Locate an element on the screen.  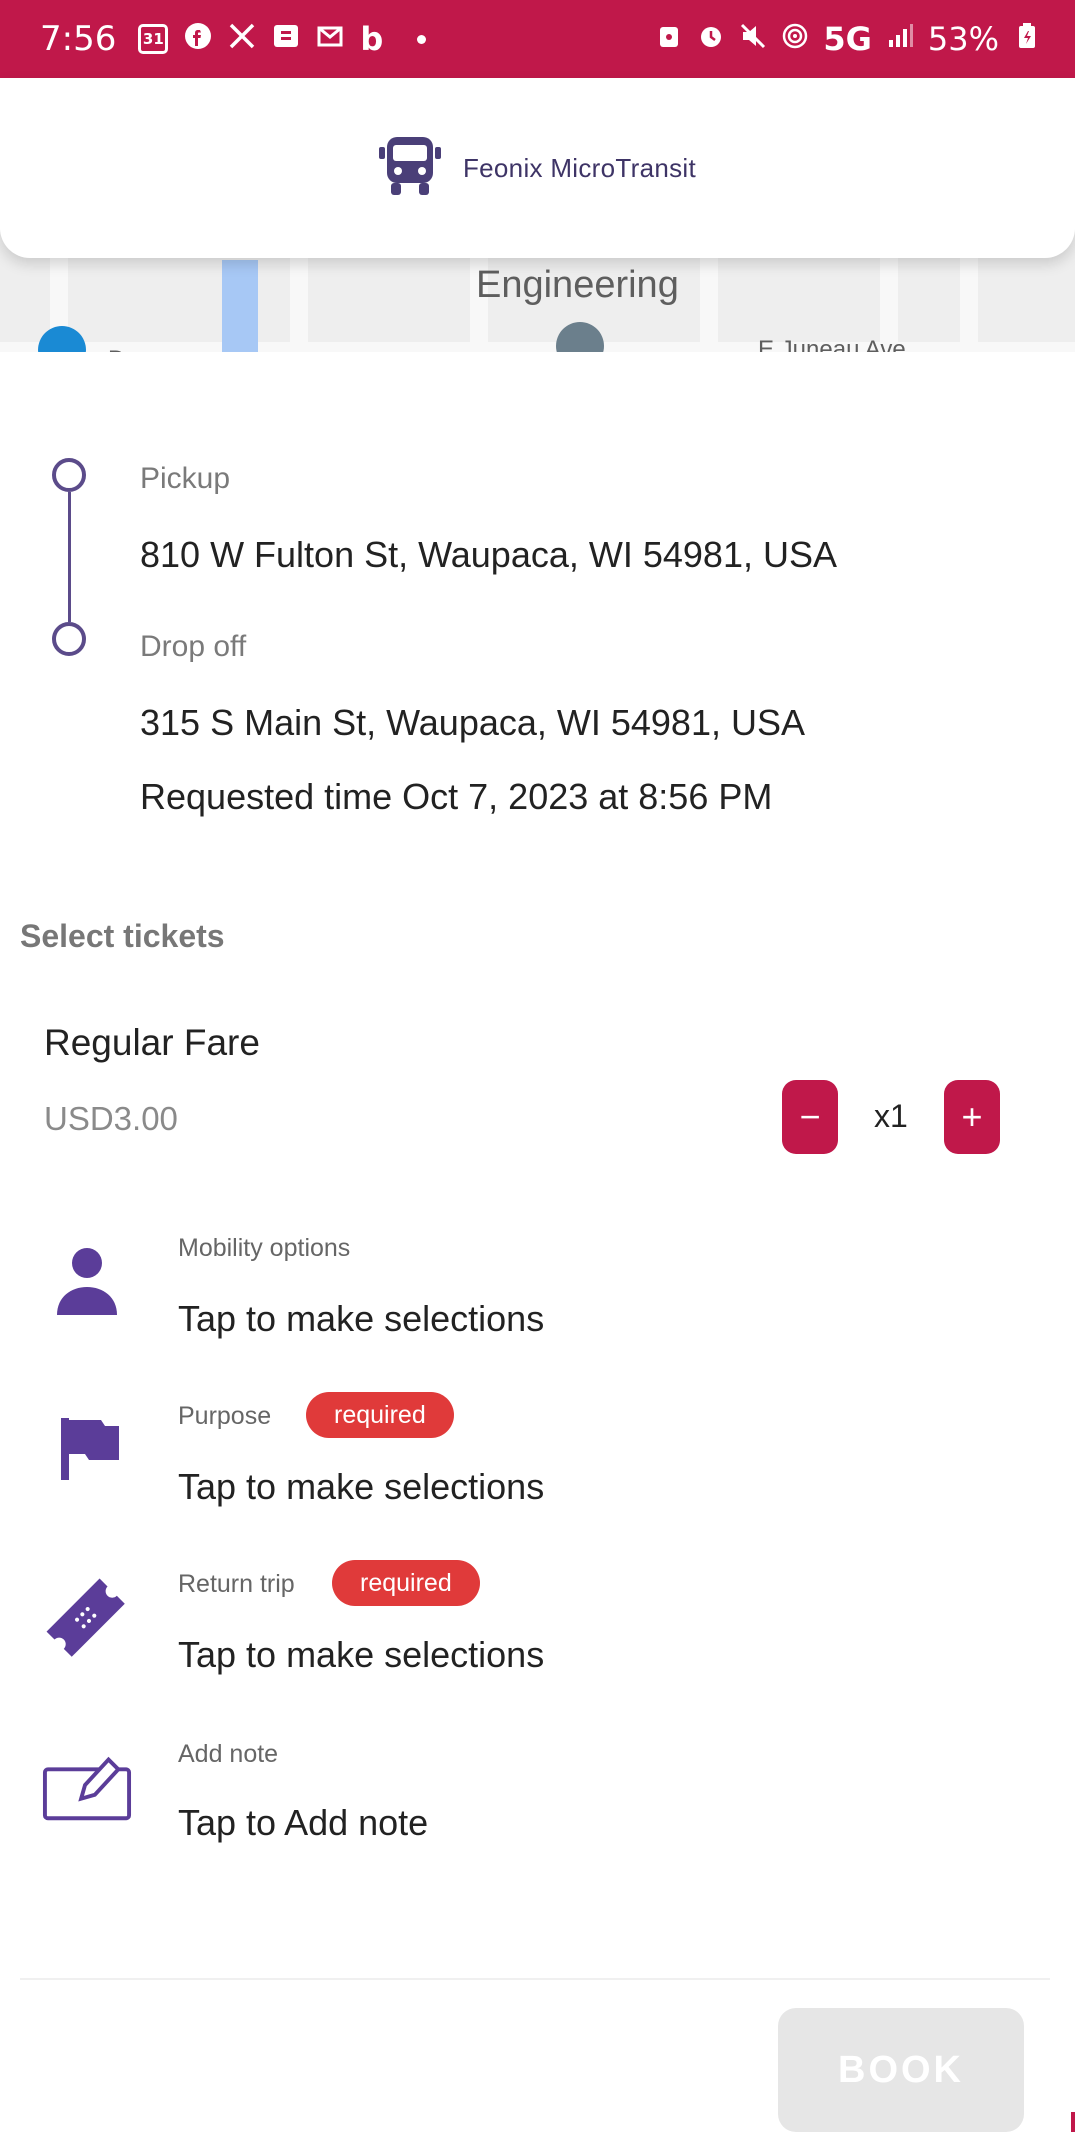
alarm-icon is located at coordinates (711, 39).